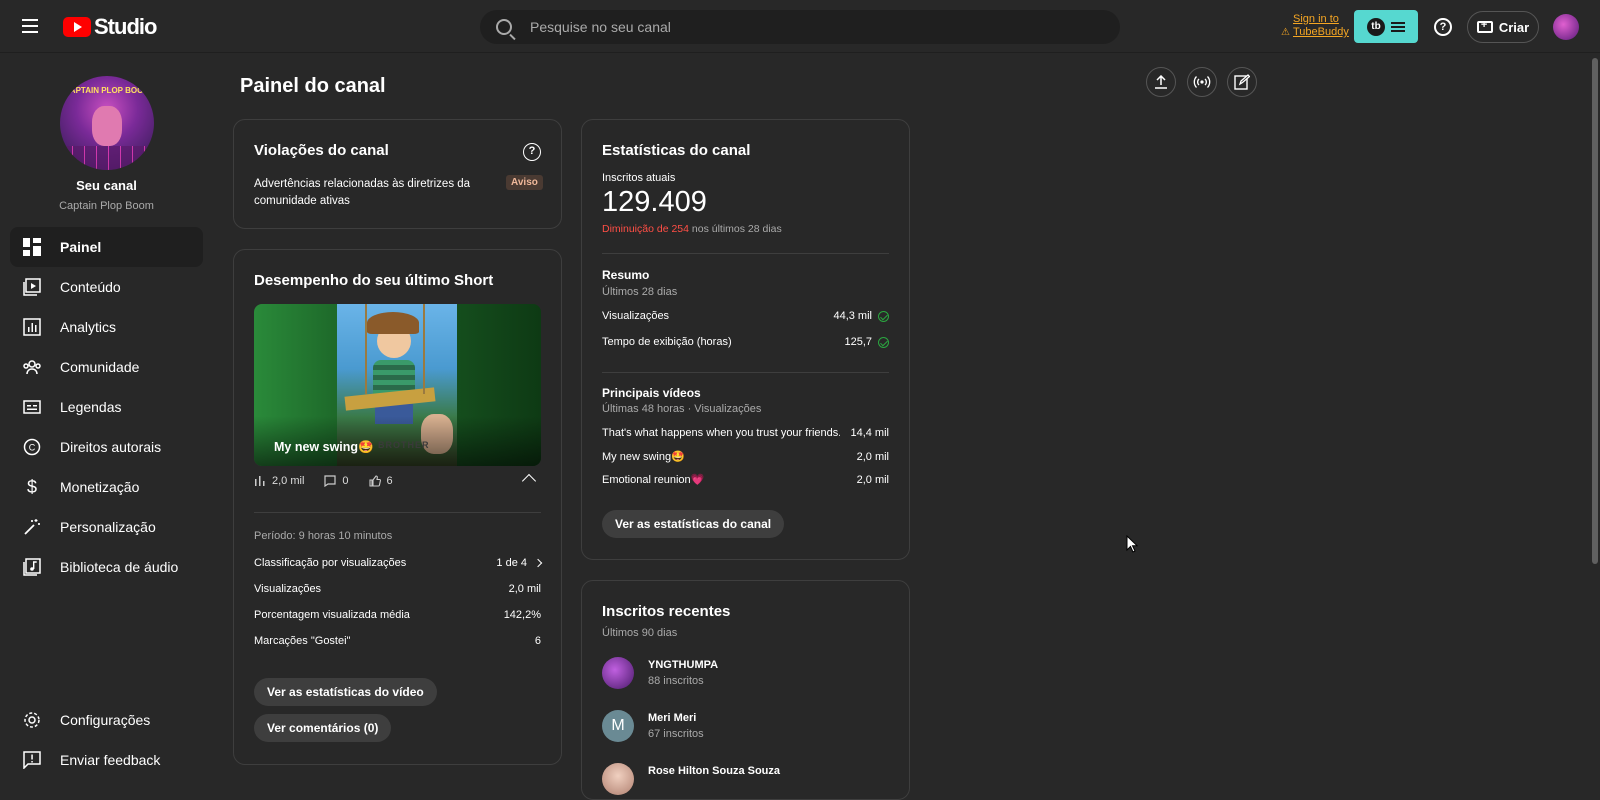 This screenshot has height=800, width=1600. Describe the element at coordinates (321, 150) in the screenshot. I see `violations-title: Violações do canal` at that location.